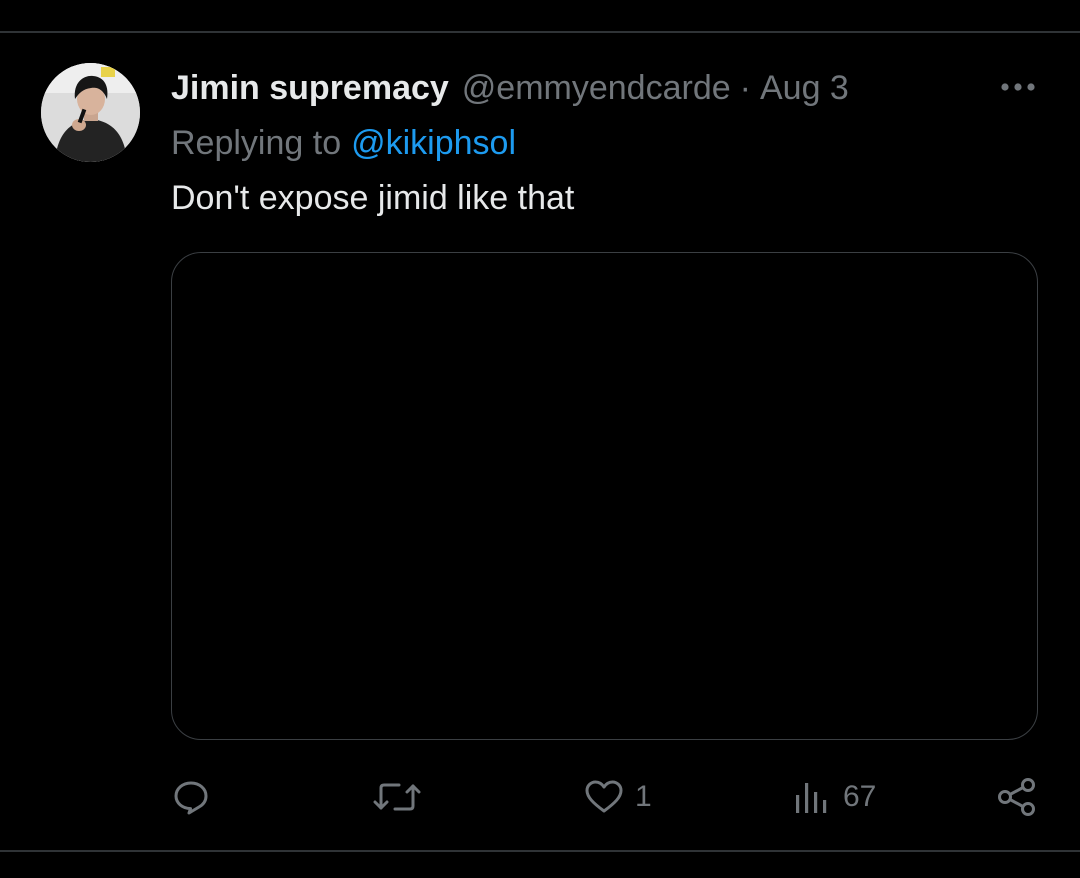 The width and height of the screenshot is (1080, 878). Describe the element at coordinates (860, 796) in the screenshot. I see `views-count: 67` at that location.